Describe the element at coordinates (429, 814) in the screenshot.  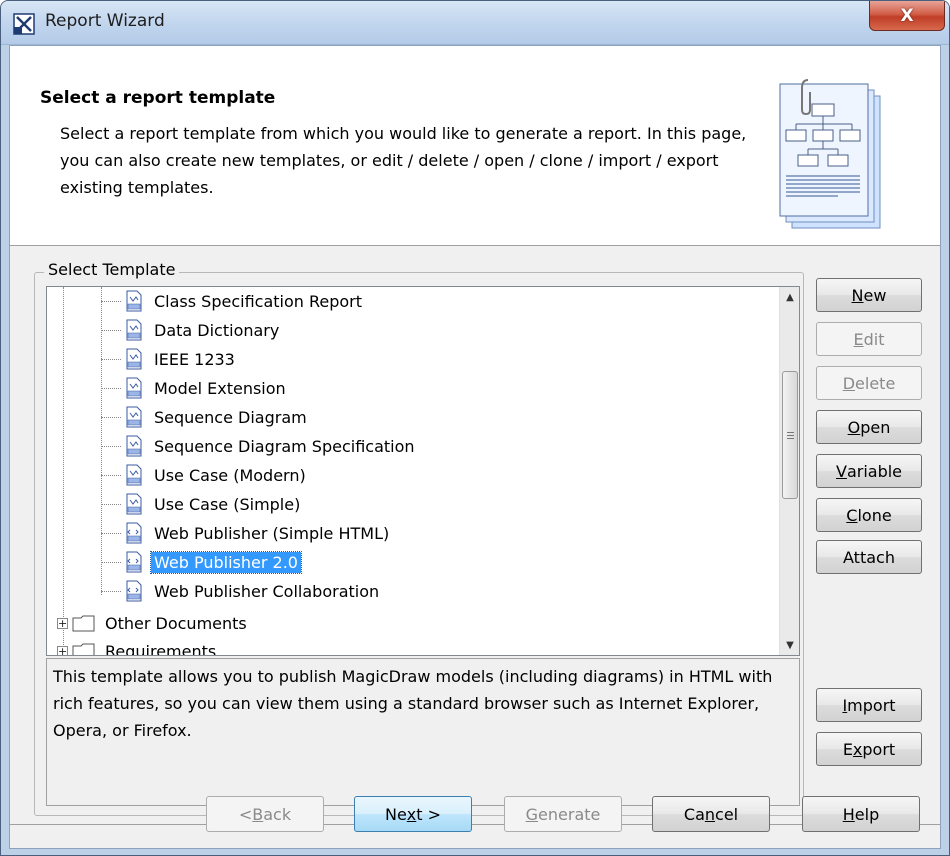
I see `btn-text: t >` at that location.